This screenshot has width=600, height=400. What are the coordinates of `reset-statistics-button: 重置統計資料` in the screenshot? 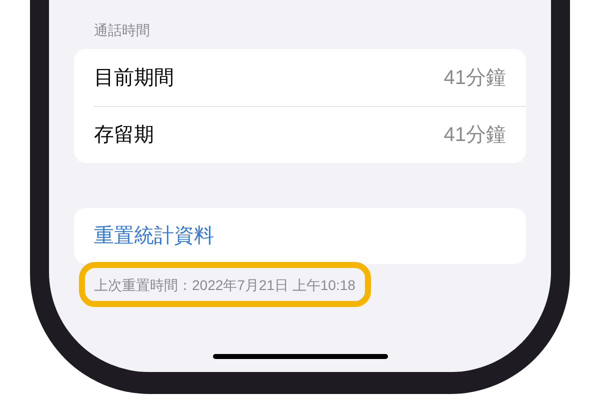 It's located at (300, 236).